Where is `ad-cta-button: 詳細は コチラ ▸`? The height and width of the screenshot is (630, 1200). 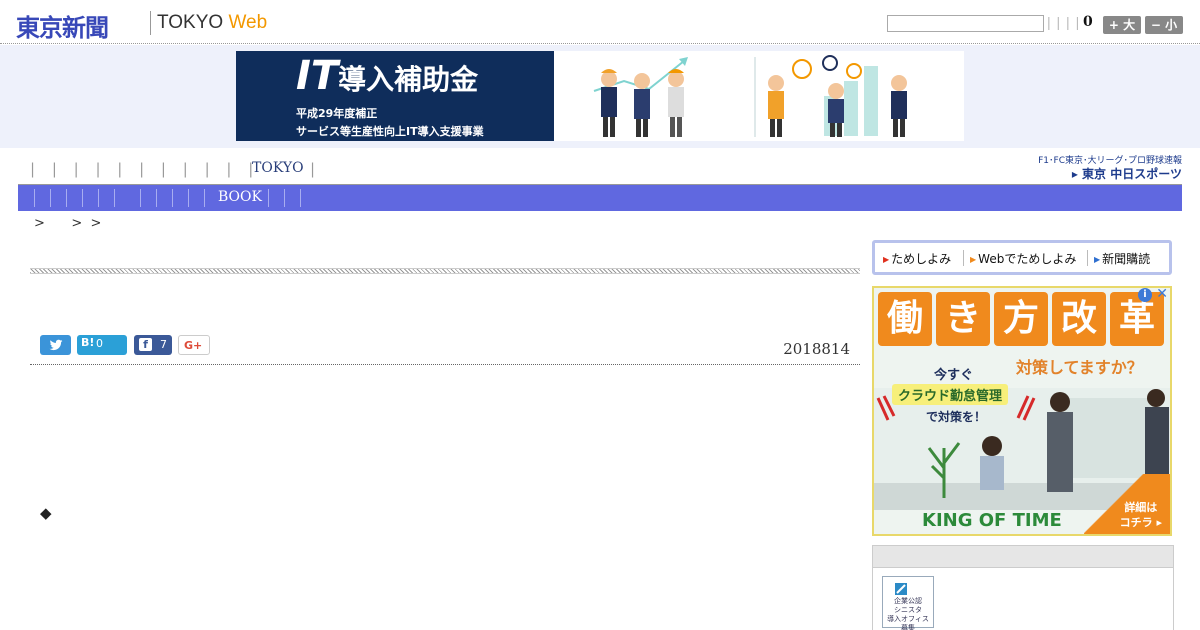 ad-cta-button: 詳細は コチラ ▸ is located at coordinates (1127, 504).